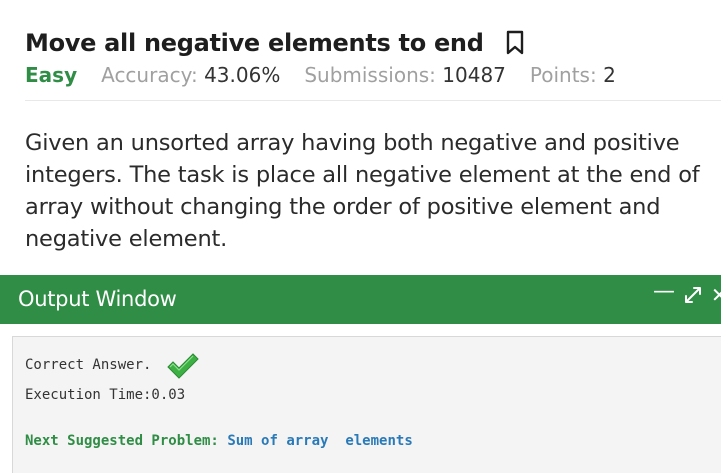 Image resolution: width=721 pixels, height=473 pixels. What do you see at coordinates (474, 75) in the screenshot?
I see `submissions-value: 10487` at bounding box center [474, 75].